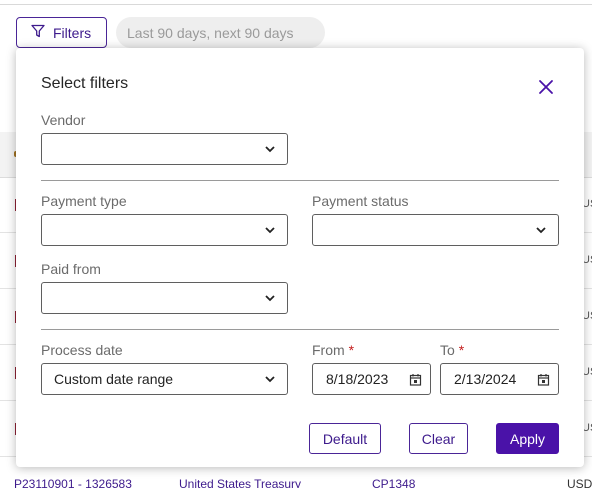  I want to click on from-date-input: 8/18/2023, so click(371, 379).